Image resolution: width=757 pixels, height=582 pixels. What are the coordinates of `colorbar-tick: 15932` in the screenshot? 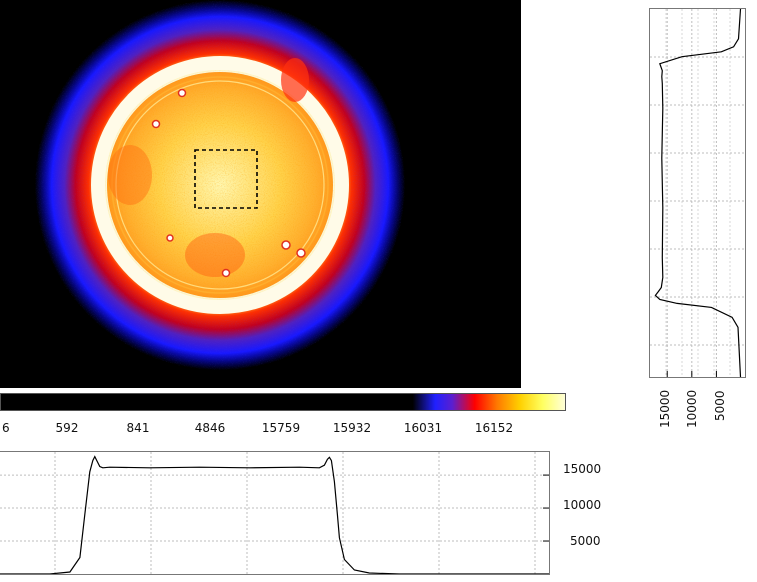 It's located at (352, 428).